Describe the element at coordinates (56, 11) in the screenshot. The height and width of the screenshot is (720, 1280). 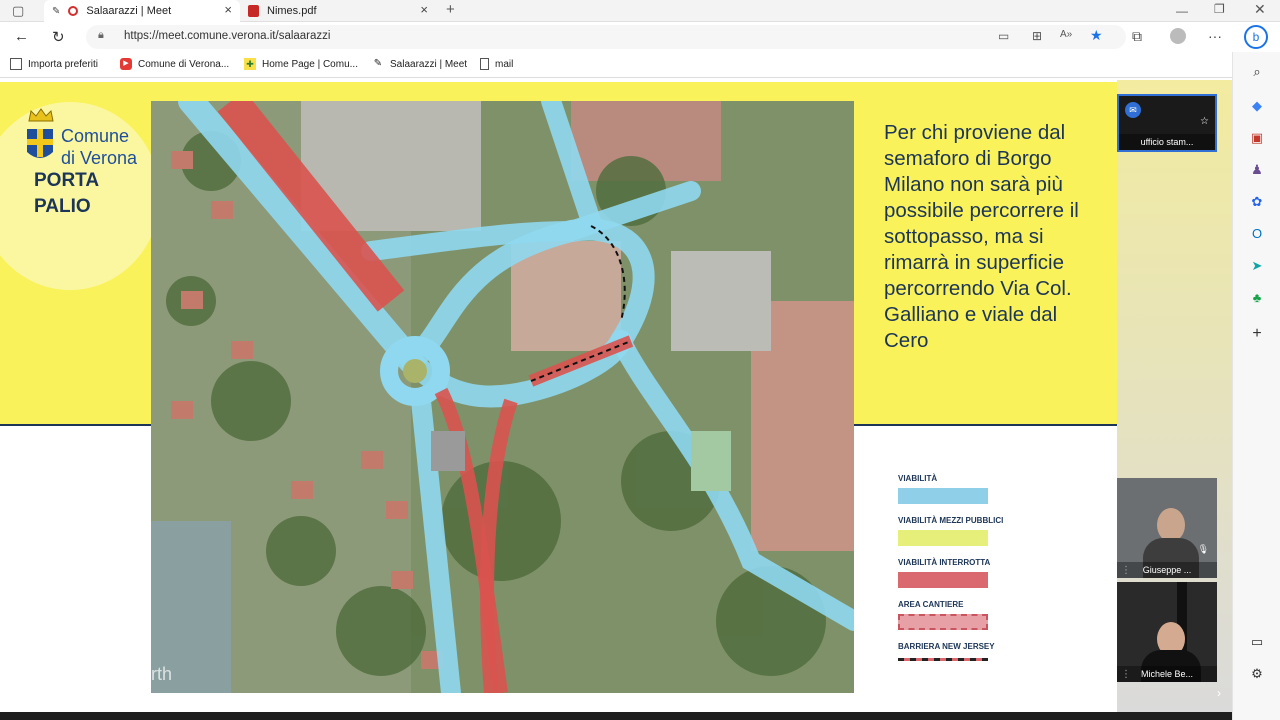
I see `feather-icon: ✎` at that location.